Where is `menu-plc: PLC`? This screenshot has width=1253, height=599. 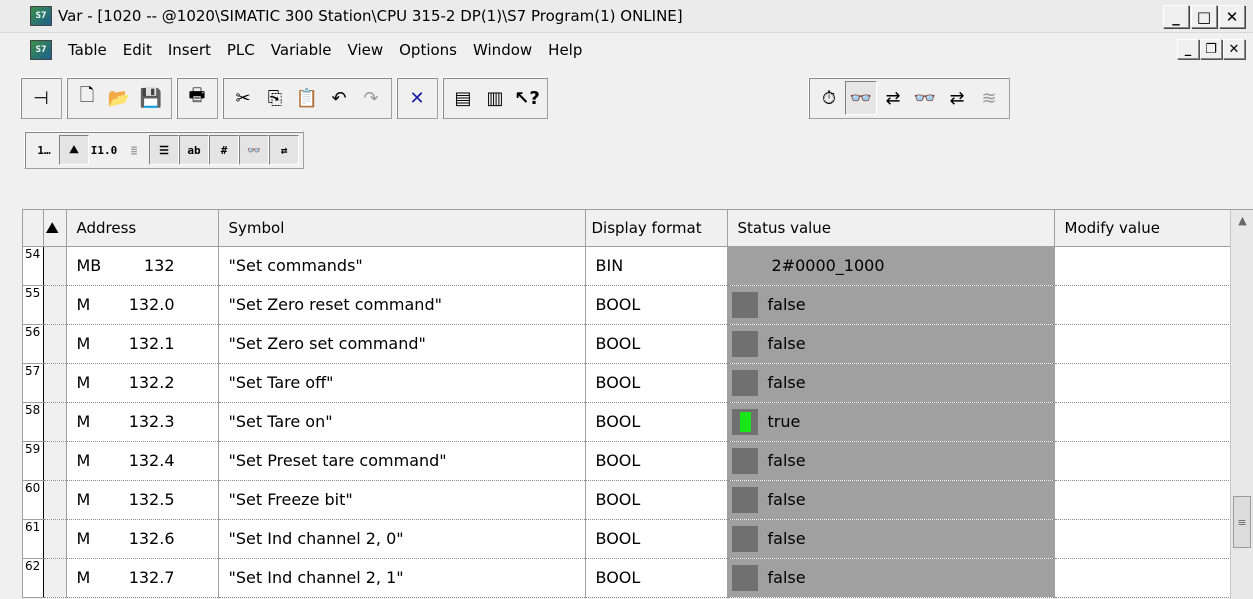
menu-plc: PLC is located at coordinates (241, 50).